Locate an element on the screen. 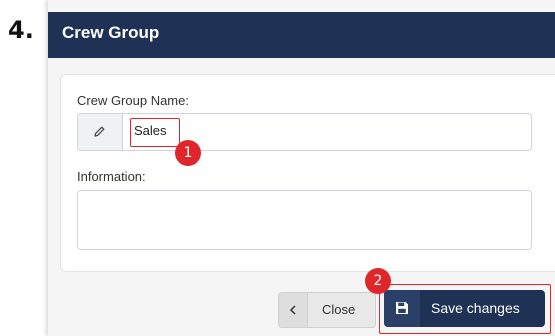  information-label: Information: is located at coordinates (111, 176).